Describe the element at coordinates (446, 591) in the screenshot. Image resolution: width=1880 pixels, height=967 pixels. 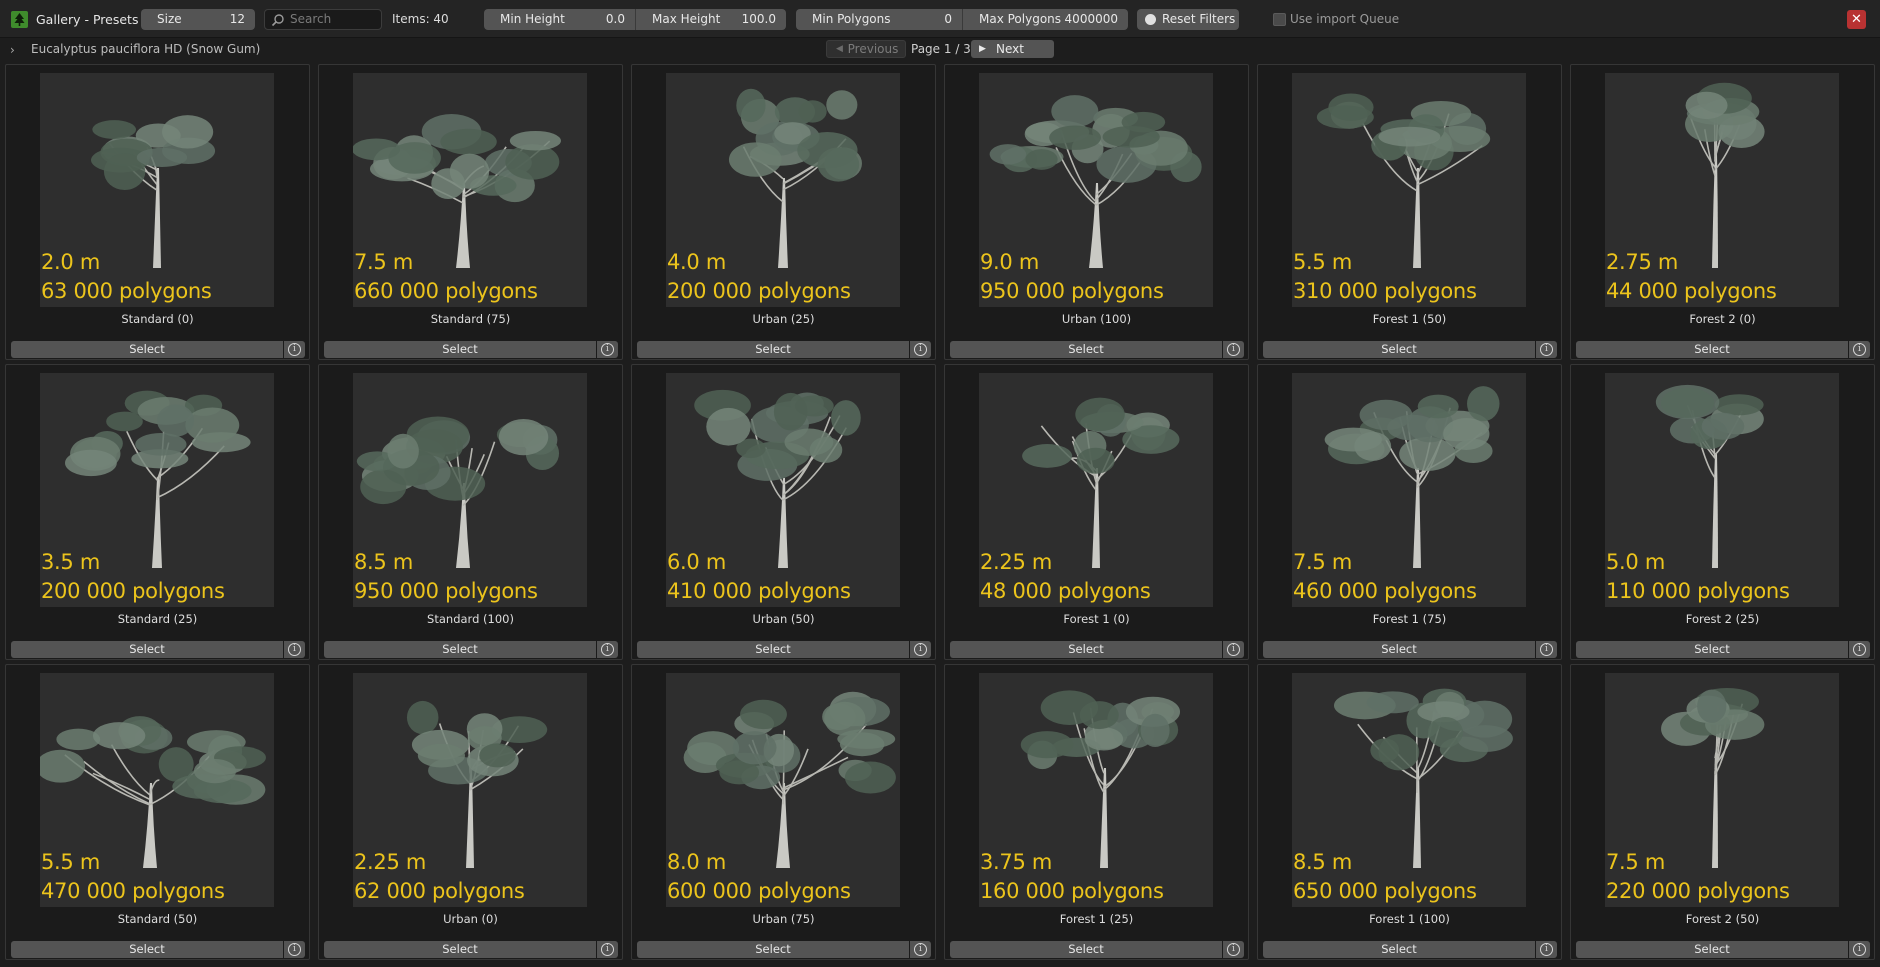
I see `polygon-count: 950 000 polygons` at that location.